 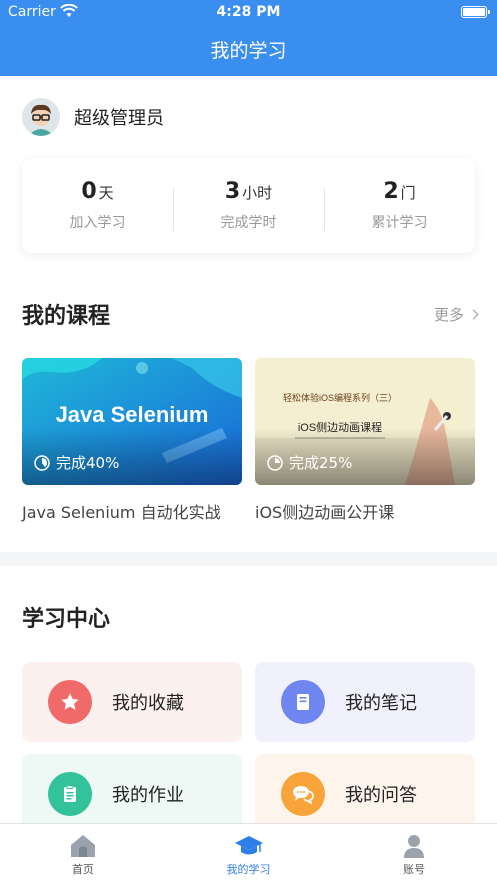 What do you see at coordinates (473, 314) in the screenshot?
I see `chevron-right-icon` at bounding box center [473, 314].